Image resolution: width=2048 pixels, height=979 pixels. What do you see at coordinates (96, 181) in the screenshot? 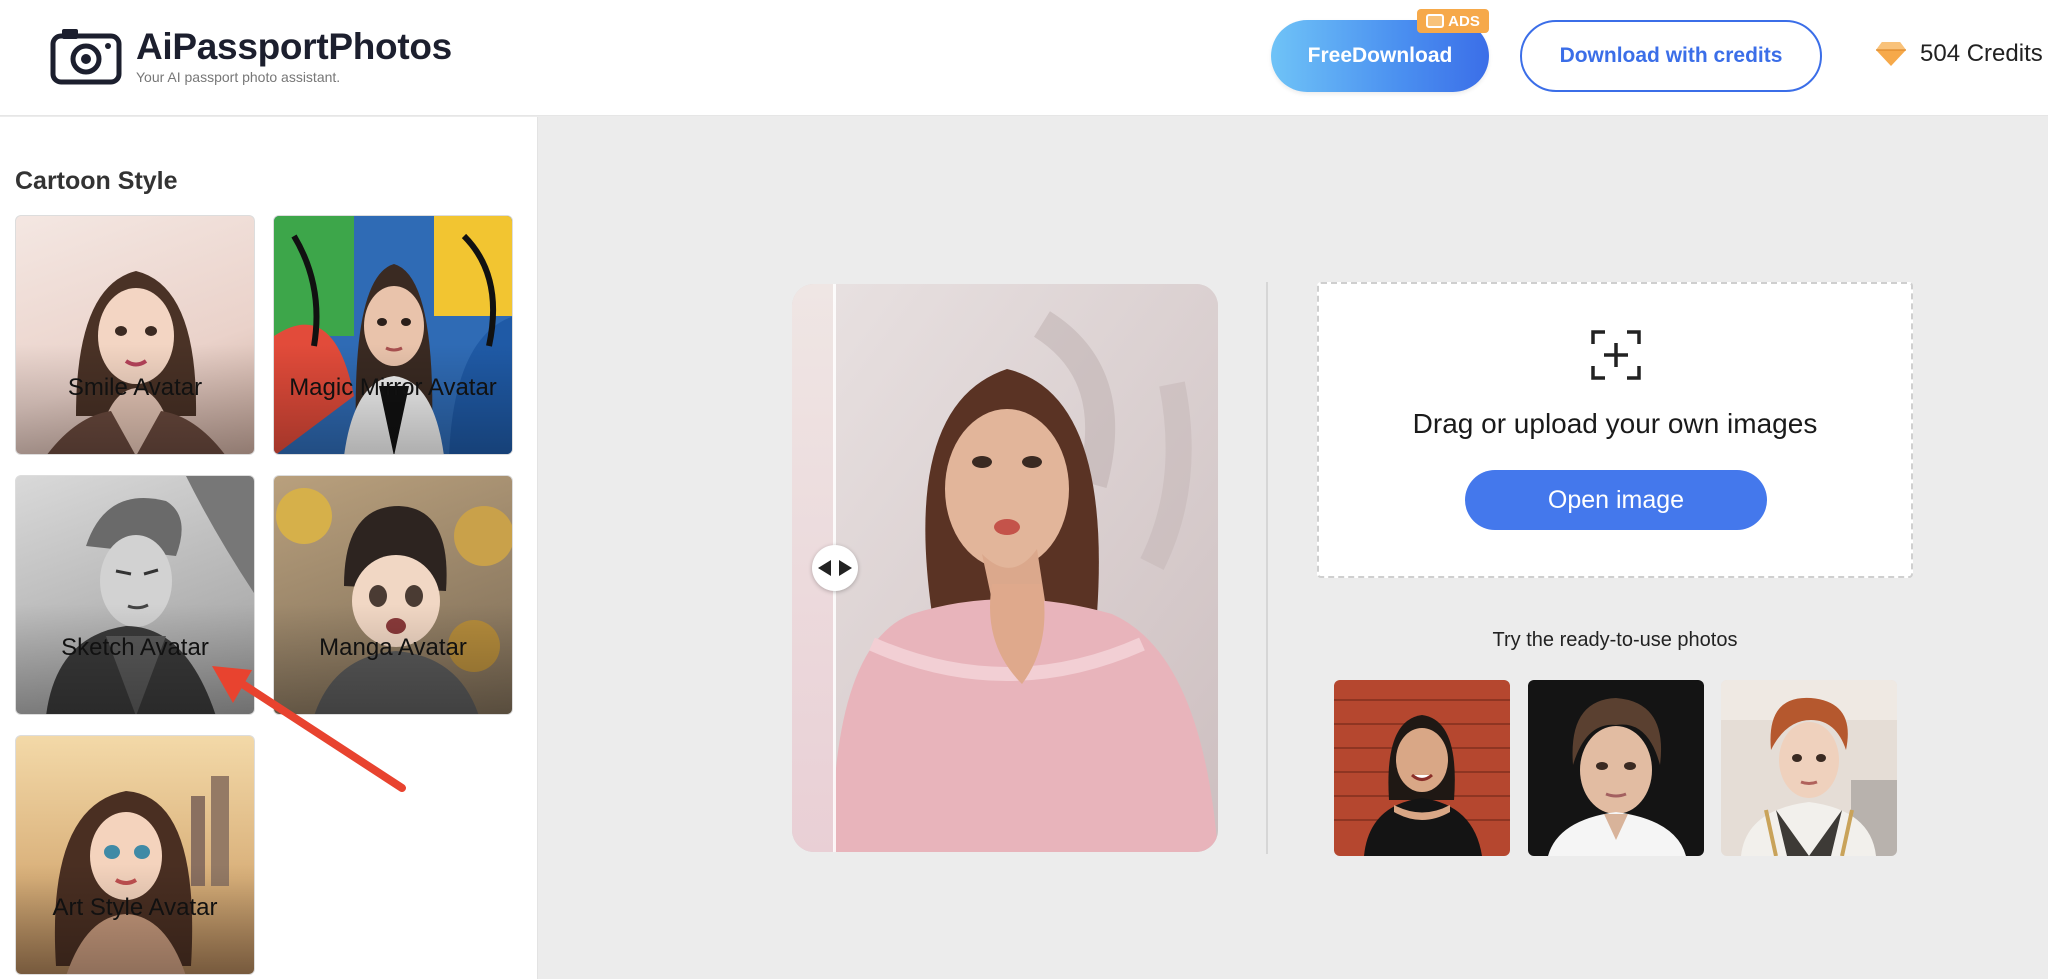
I see `sidebar-title: Cartoon Style` at bounding box center [96, 181].